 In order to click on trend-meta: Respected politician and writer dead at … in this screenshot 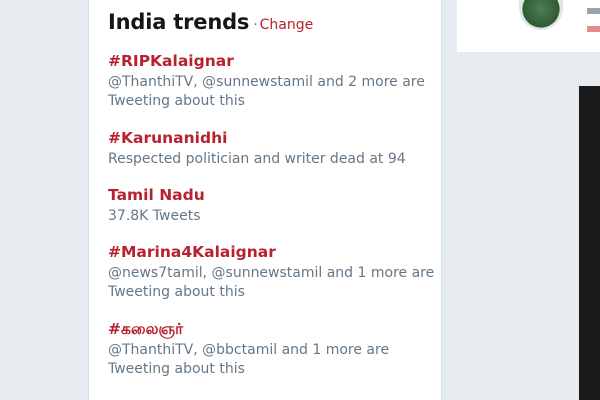, I will do `click(257, 159)`.